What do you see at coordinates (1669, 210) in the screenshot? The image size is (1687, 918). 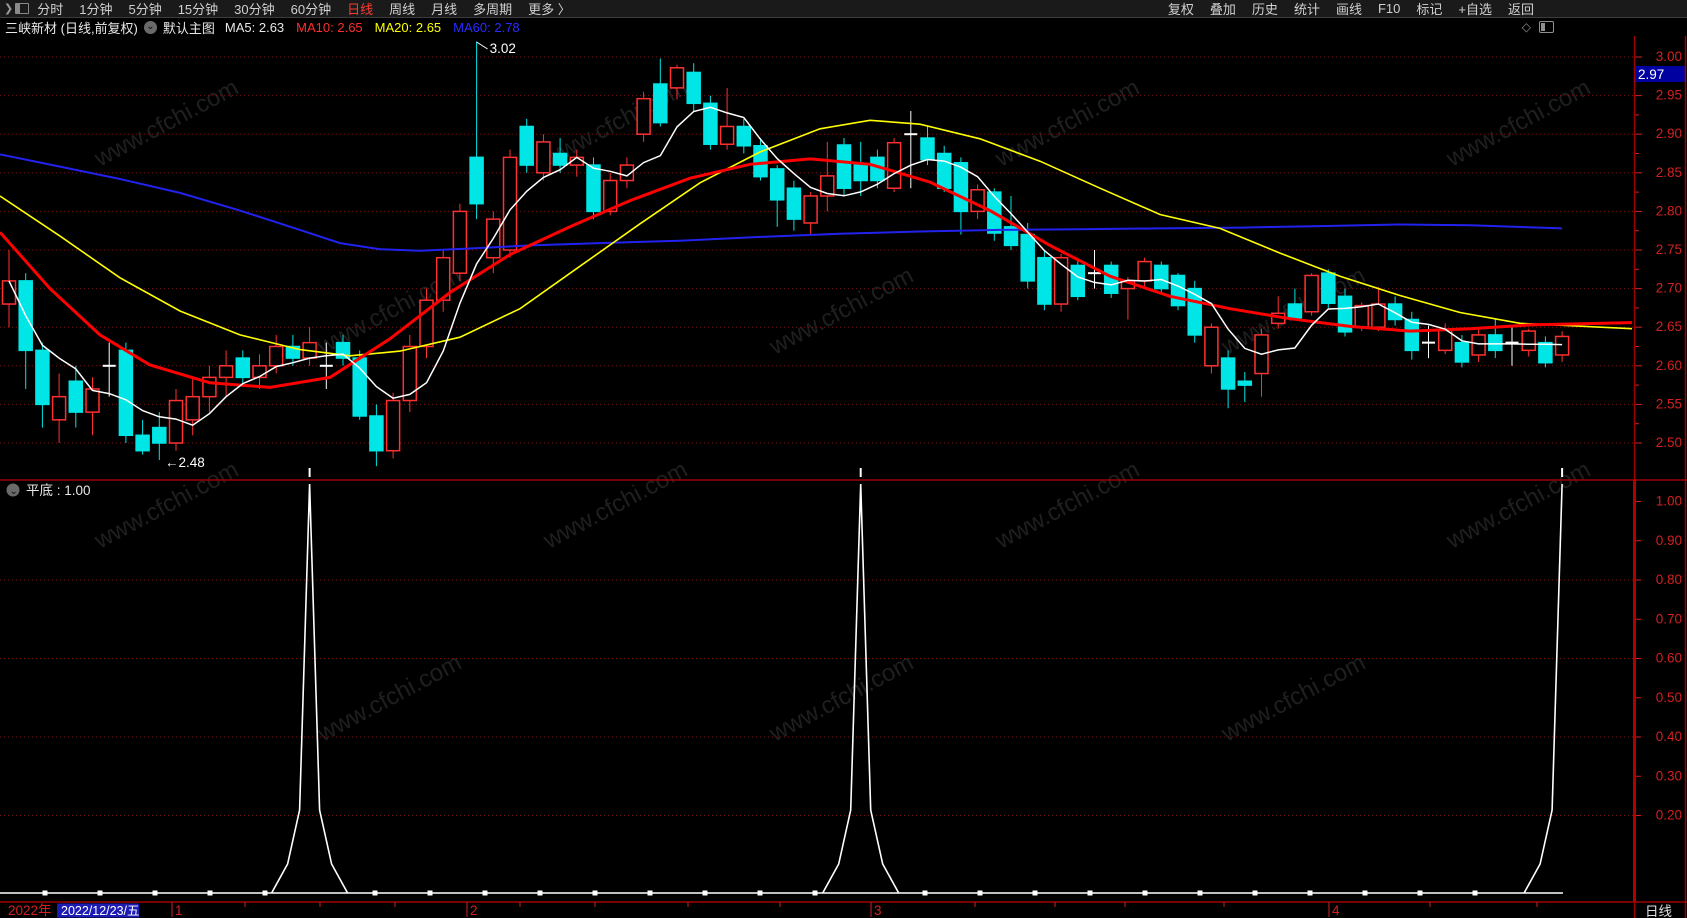 I see `price-axis-label: 2.80` at bounding box center [1669, 210].